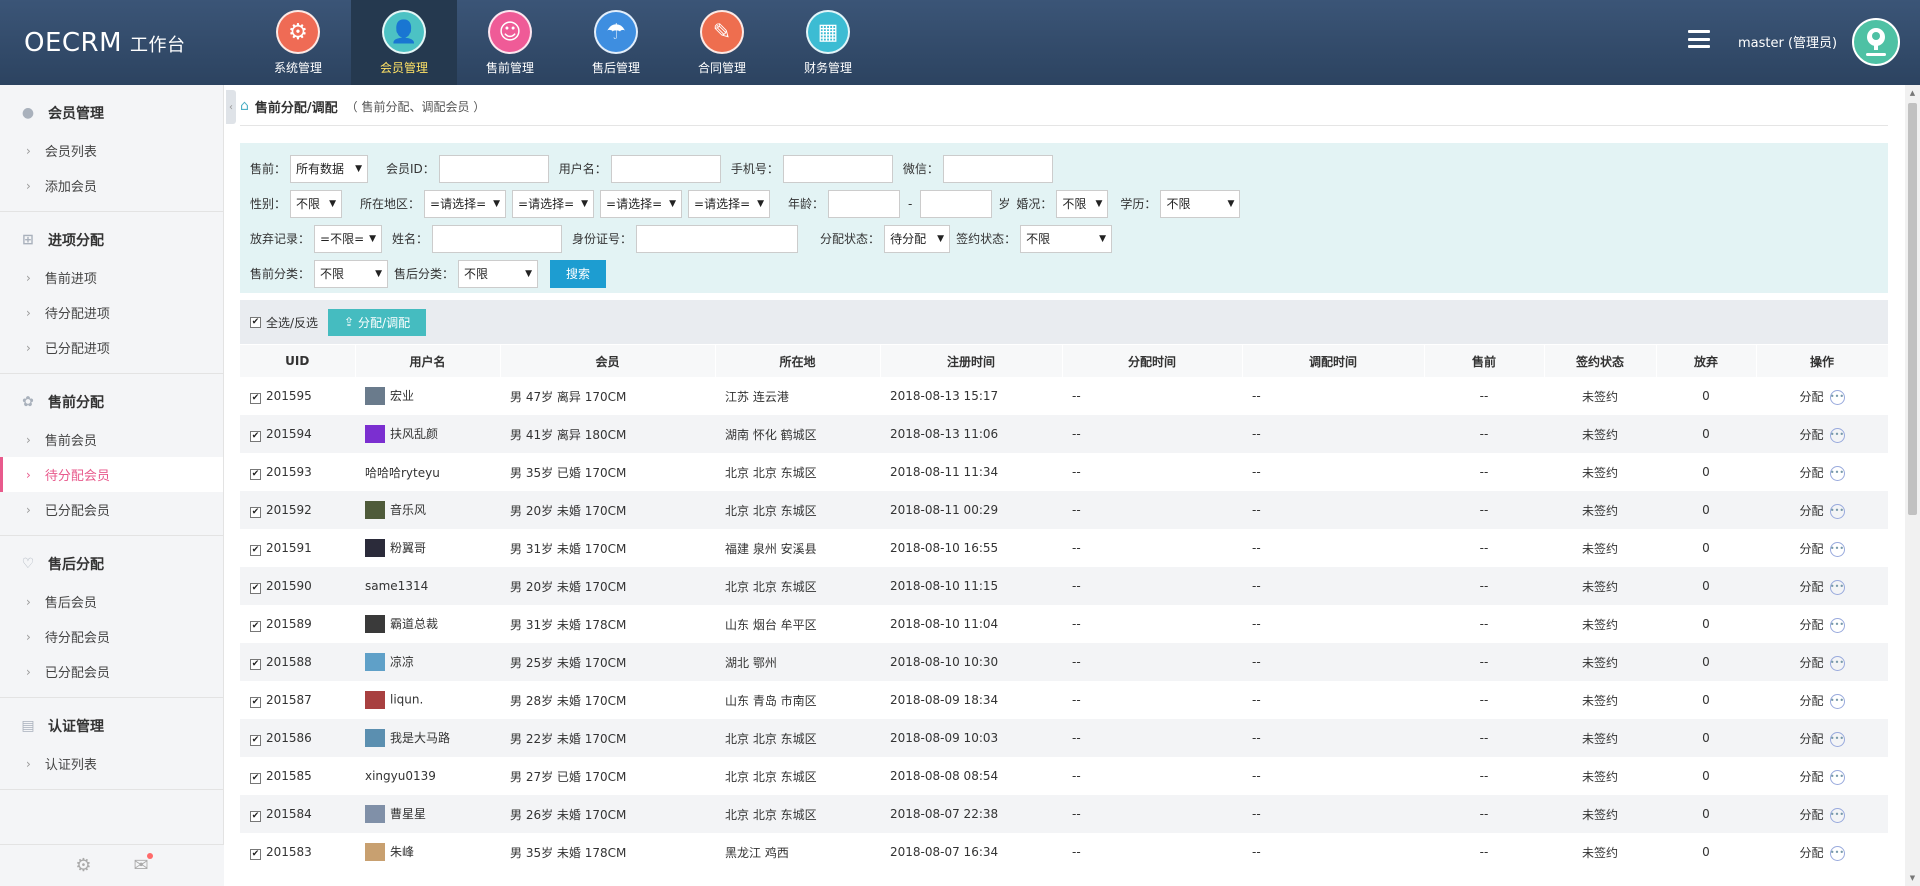  Describe the element at coordinates (641, 203) in the screenshot. I see `district-select: =请选择= ▼` at that location.